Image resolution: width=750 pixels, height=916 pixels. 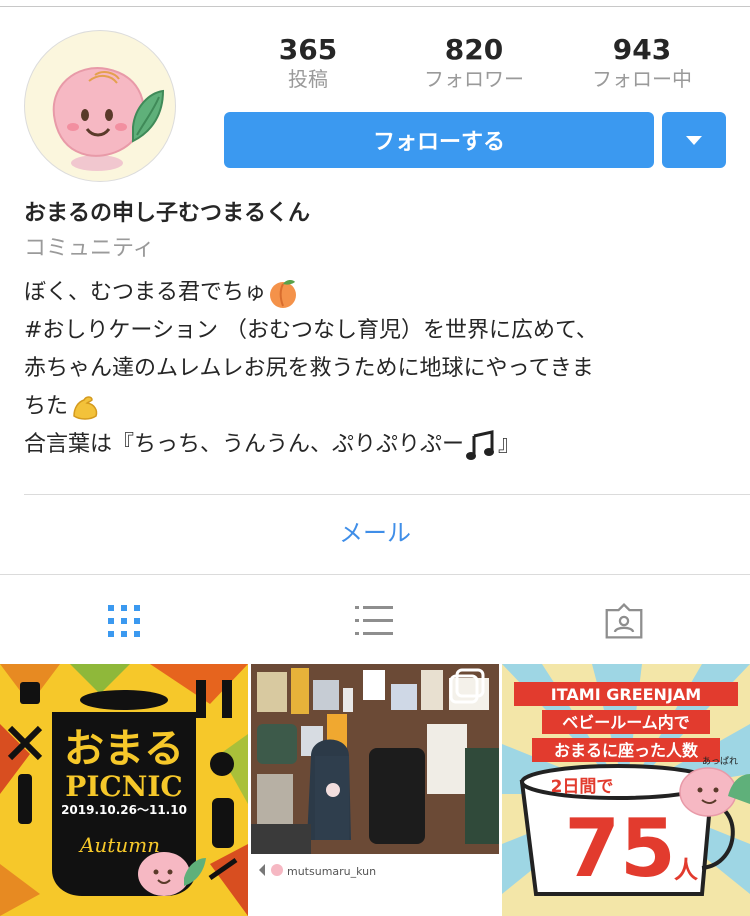 I want to click on profile-tabs, so click(x=375, y=619).